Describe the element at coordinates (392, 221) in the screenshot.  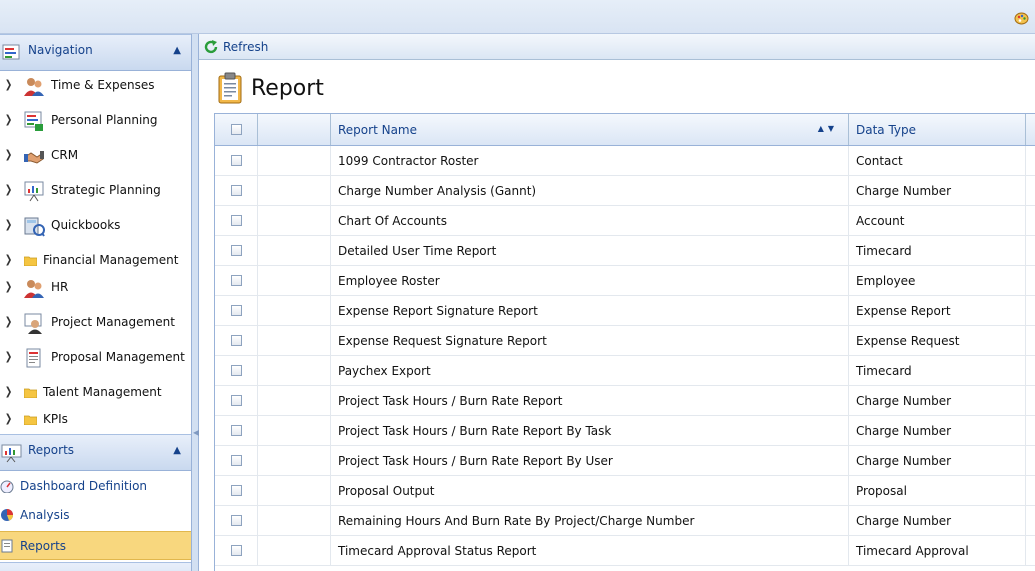
I see `report-name-cell: Chart Of Accounts` at that location.